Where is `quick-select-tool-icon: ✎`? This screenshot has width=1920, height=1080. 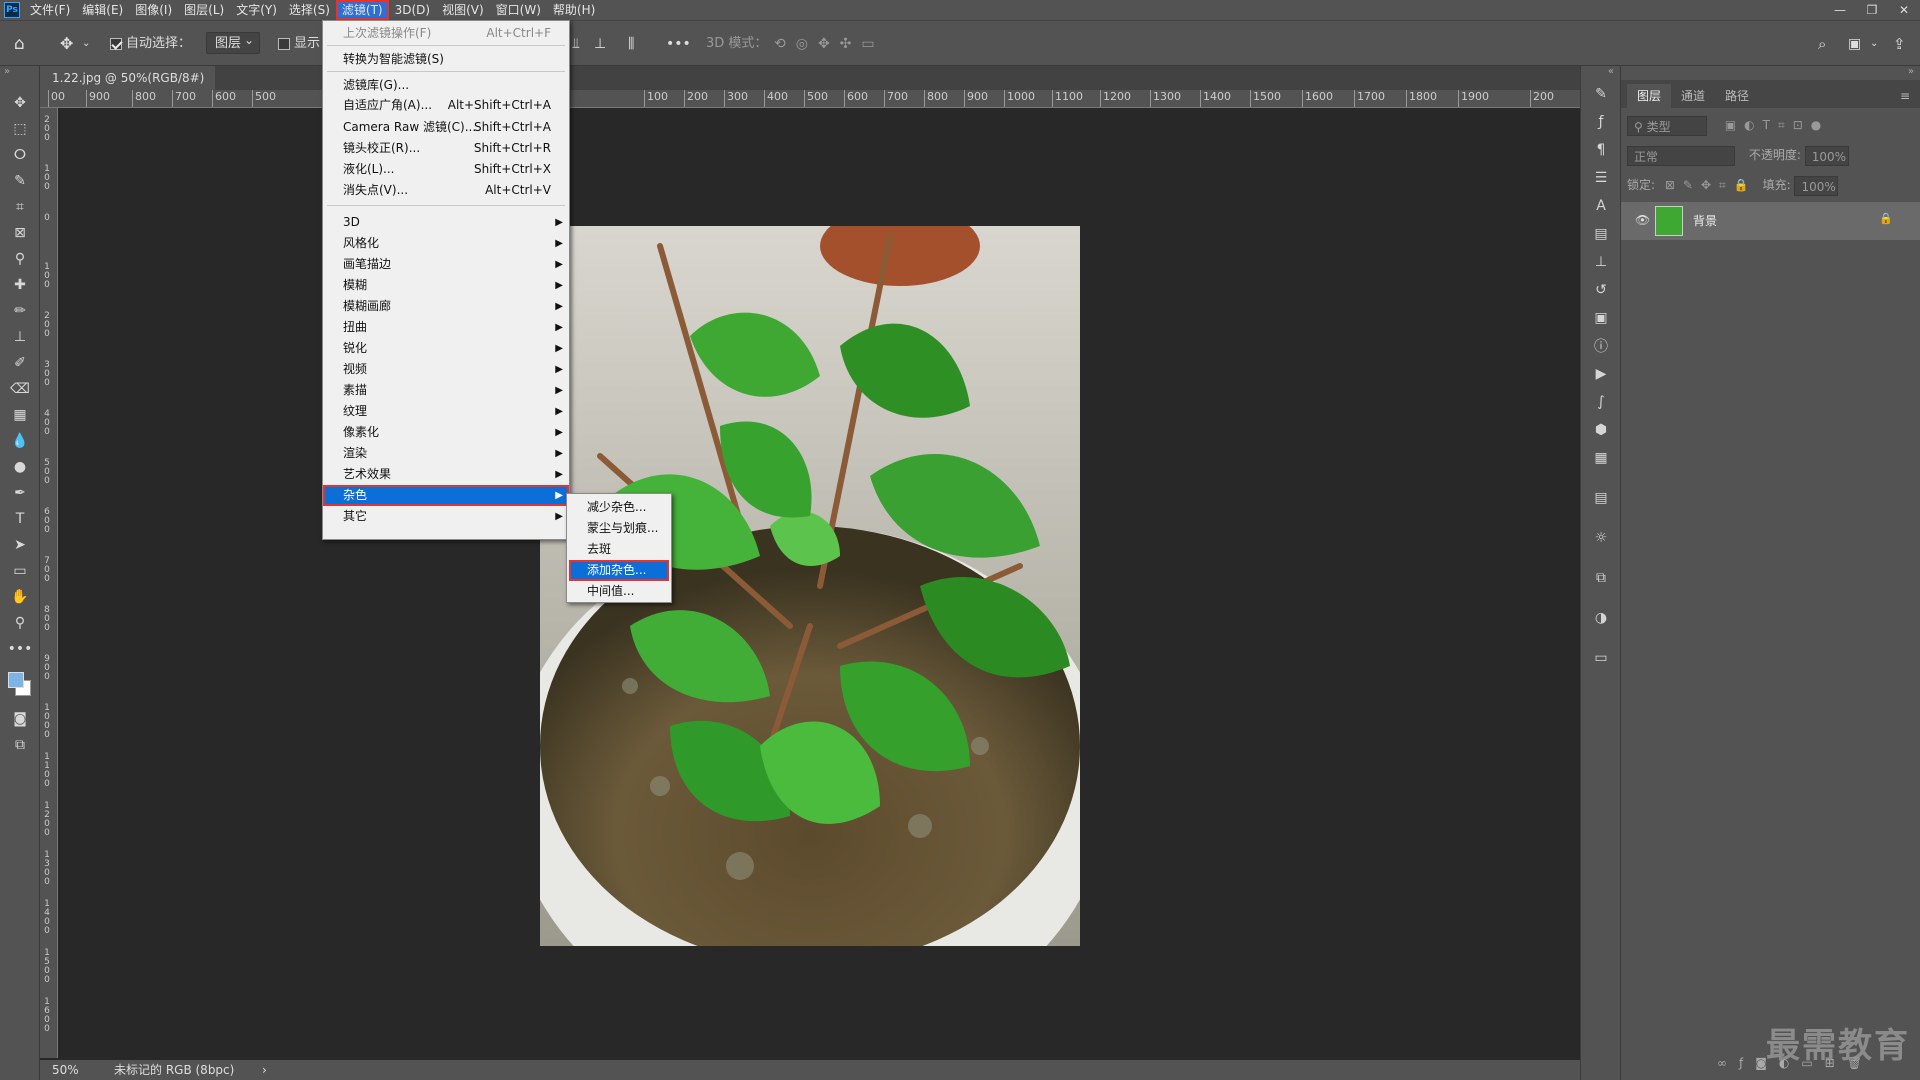 quick-select-tool-icon: ✎ is located at coordinates (20, 181).